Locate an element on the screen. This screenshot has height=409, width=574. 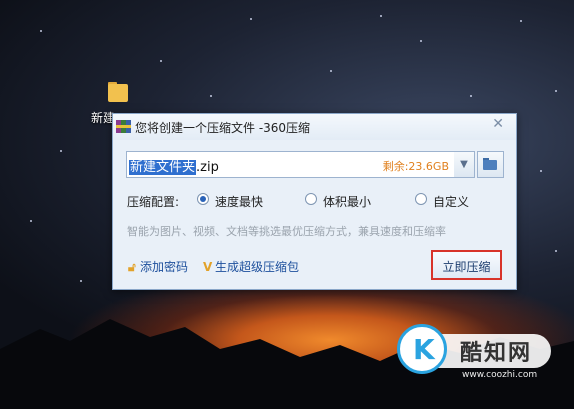
archive-name-selected: 新建文件夹 is located at coordinates (163, 167).